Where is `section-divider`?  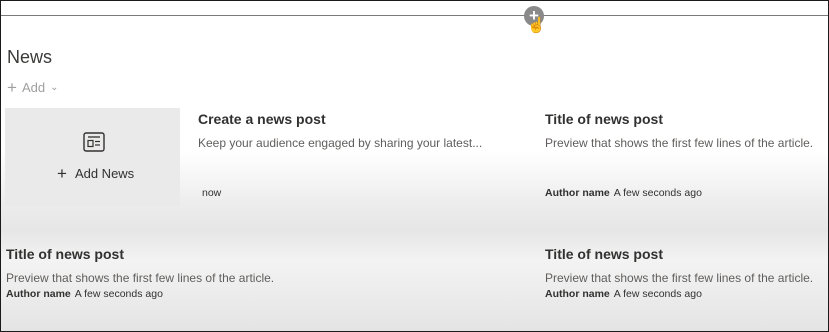 section-divider is located at coordinates (414, 15).